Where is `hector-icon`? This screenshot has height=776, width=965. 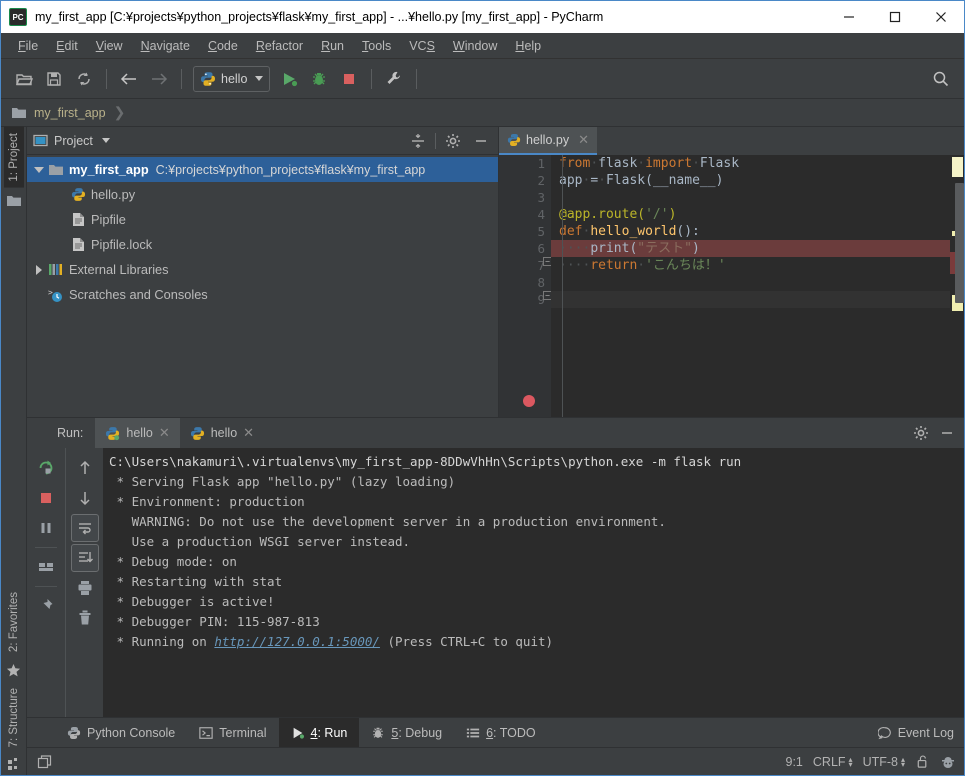 hector-icon is located at coordinates (948, 762).